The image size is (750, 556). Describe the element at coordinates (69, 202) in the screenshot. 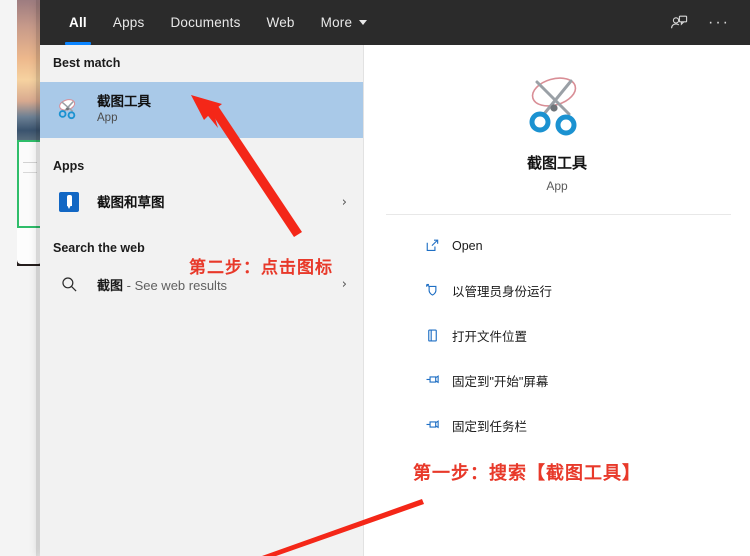

I see `snip-and-sketch-icon` at that location.